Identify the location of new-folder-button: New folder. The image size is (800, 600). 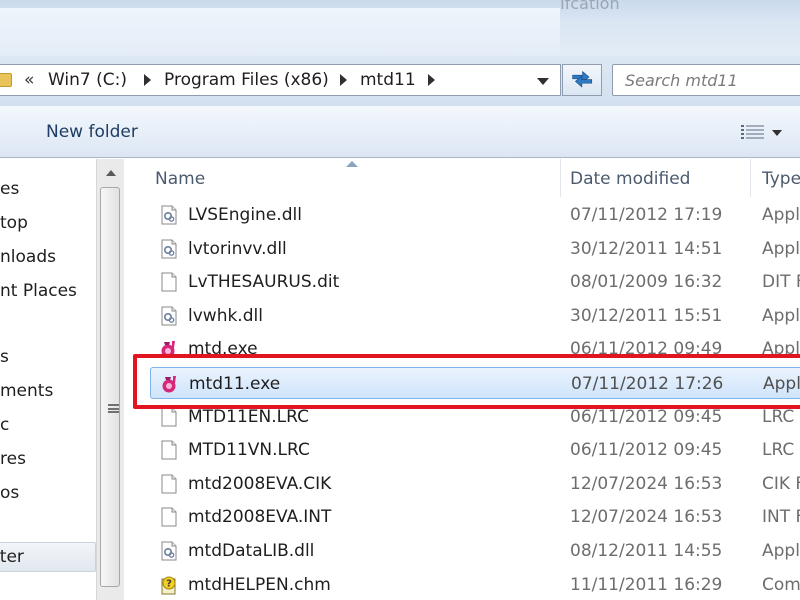
(92, 132).